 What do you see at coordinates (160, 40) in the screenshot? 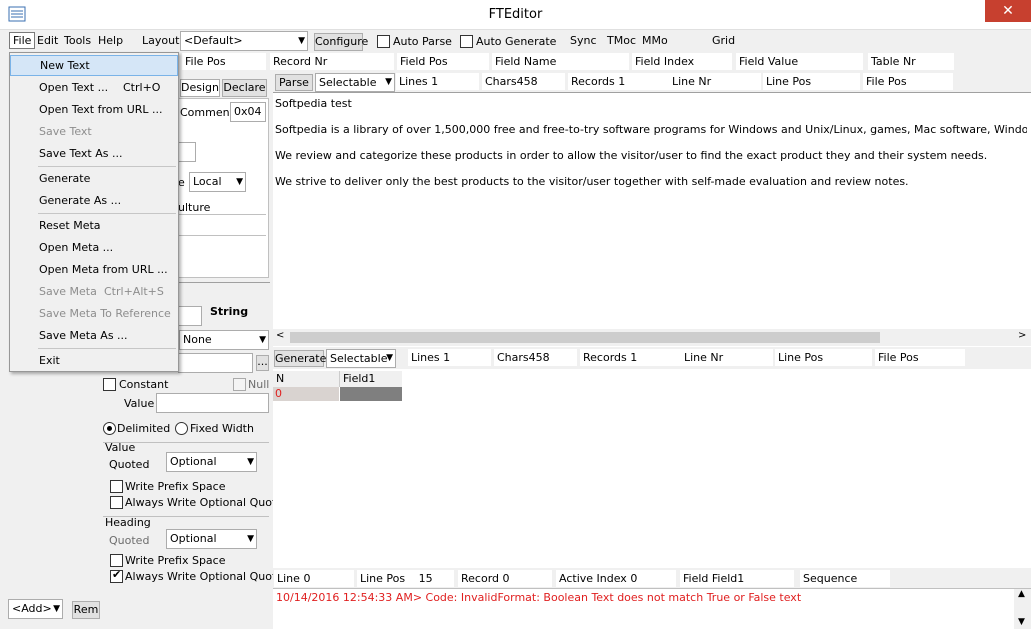
I see `menu-layout: Layout` at bounding box center [160, 40].